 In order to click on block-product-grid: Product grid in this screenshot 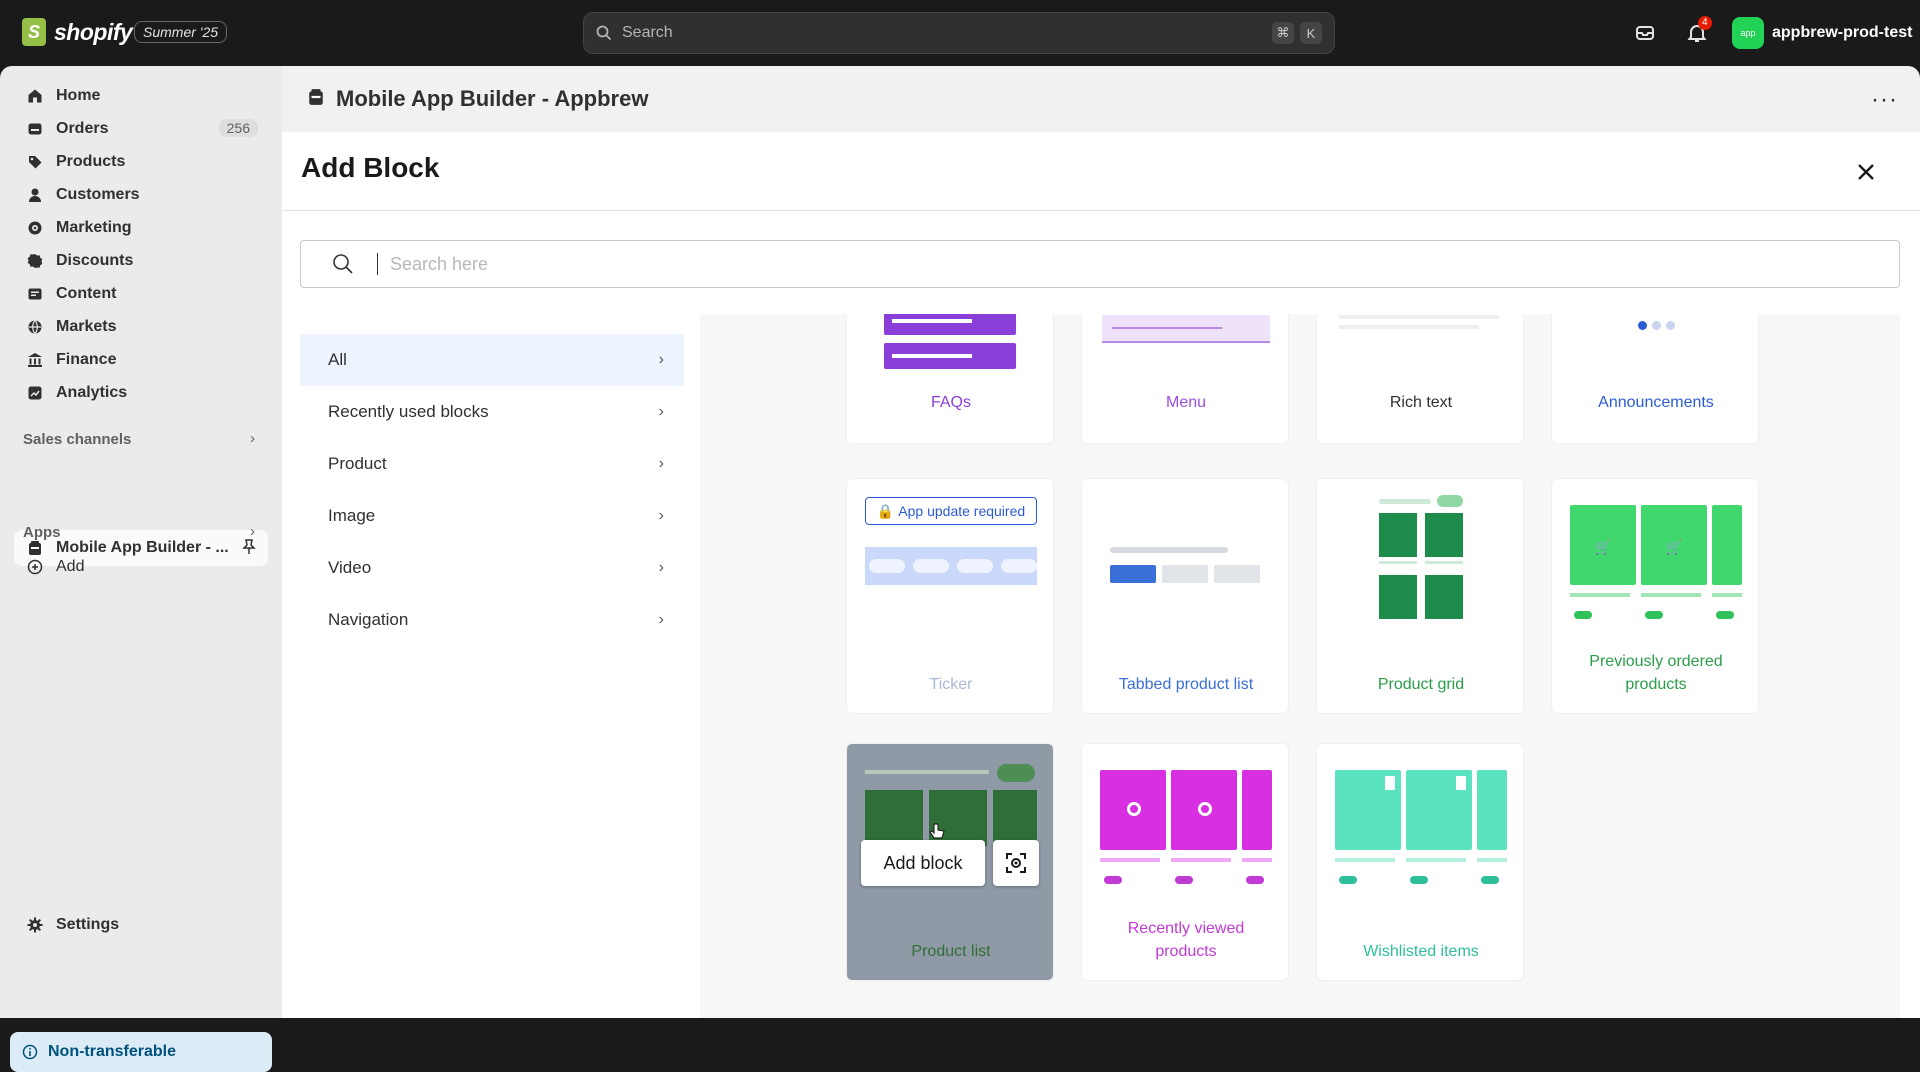, I will do `click(1420, 596)`.